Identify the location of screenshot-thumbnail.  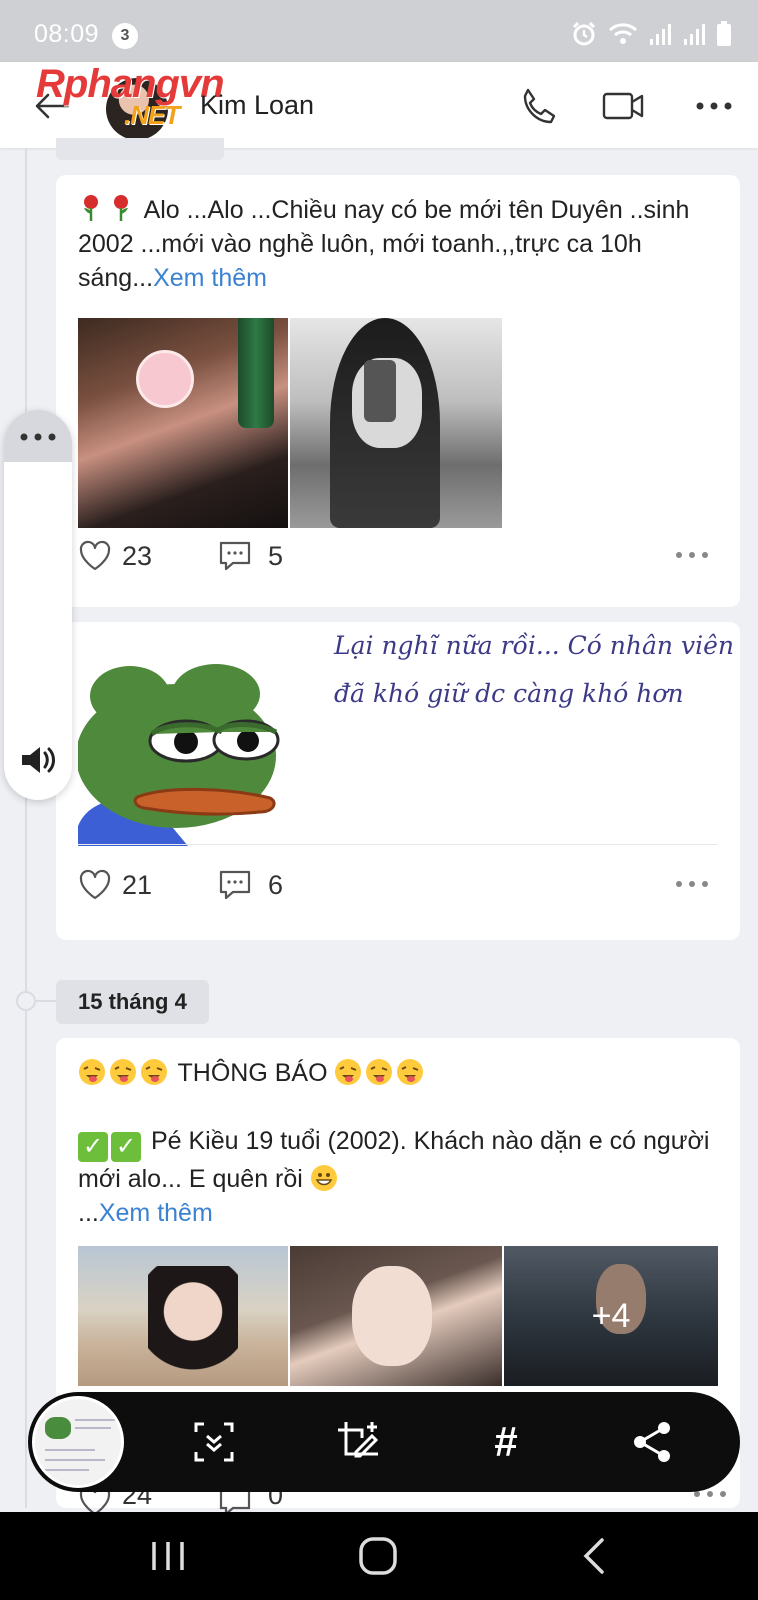
(78, 1442).